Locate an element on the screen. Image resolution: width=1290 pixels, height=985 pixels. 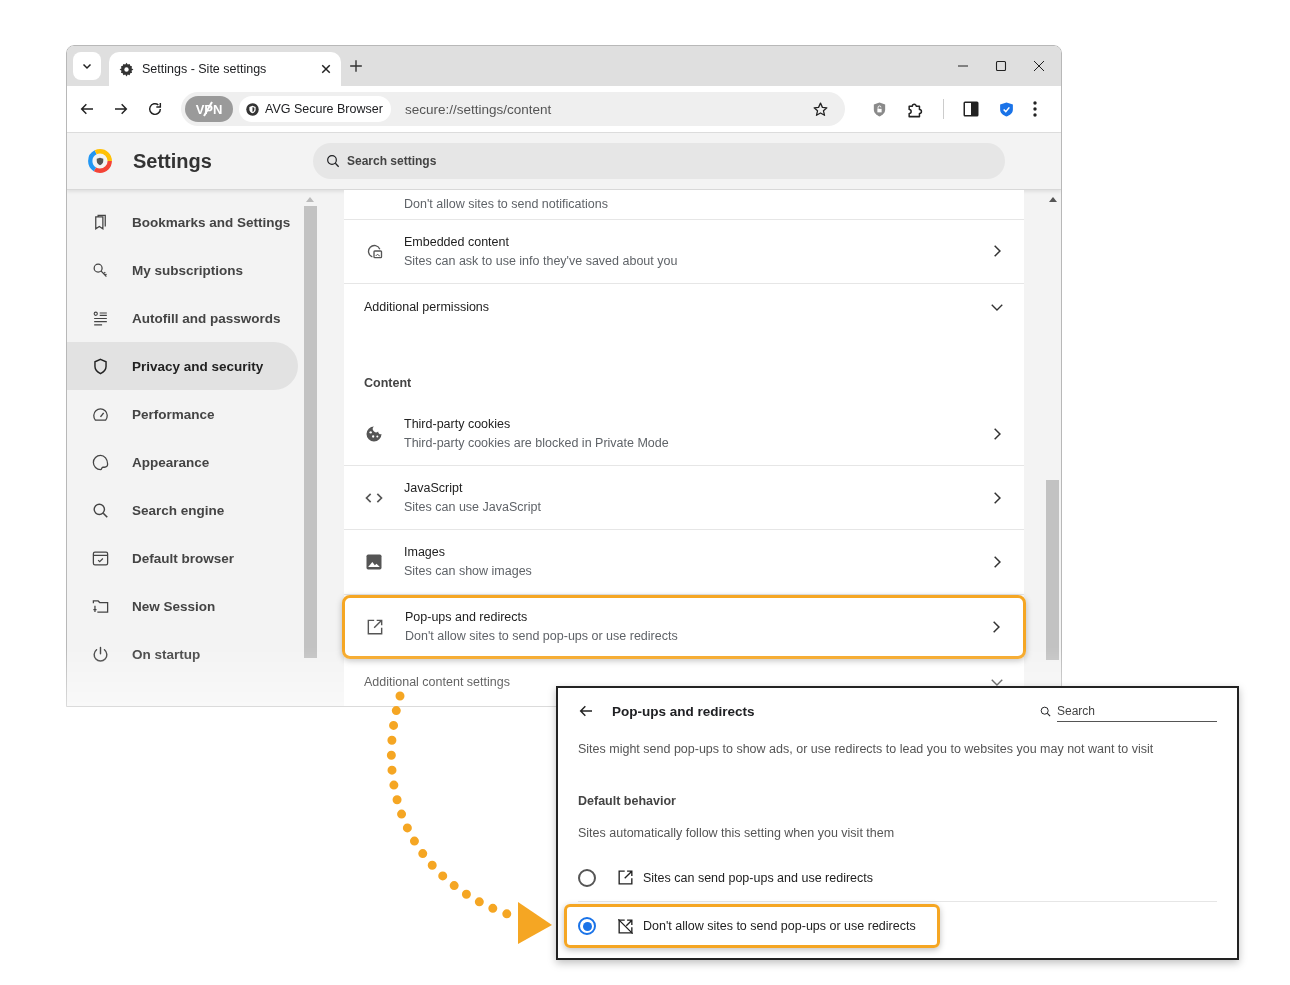
image-icon is located at coordinates (374, 562).